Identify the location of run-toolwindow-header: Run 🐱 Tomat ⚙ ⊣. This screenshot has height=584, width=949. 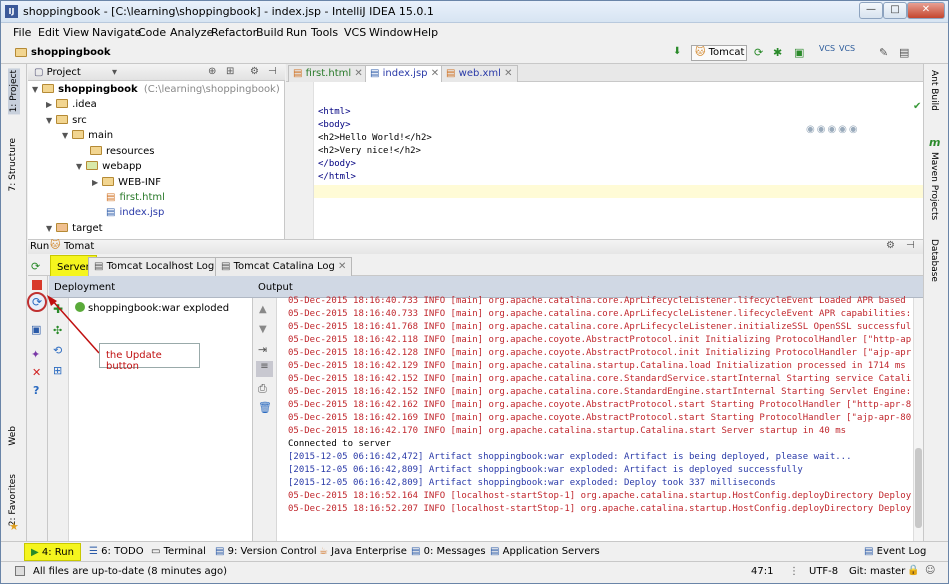
(475, 246).